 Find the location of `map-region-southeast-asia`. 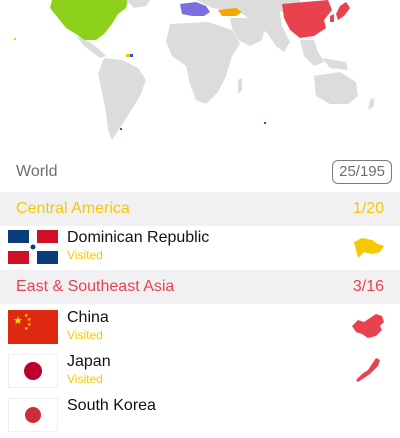

map-region-southeast-asia is located at coordinates (324, 55).